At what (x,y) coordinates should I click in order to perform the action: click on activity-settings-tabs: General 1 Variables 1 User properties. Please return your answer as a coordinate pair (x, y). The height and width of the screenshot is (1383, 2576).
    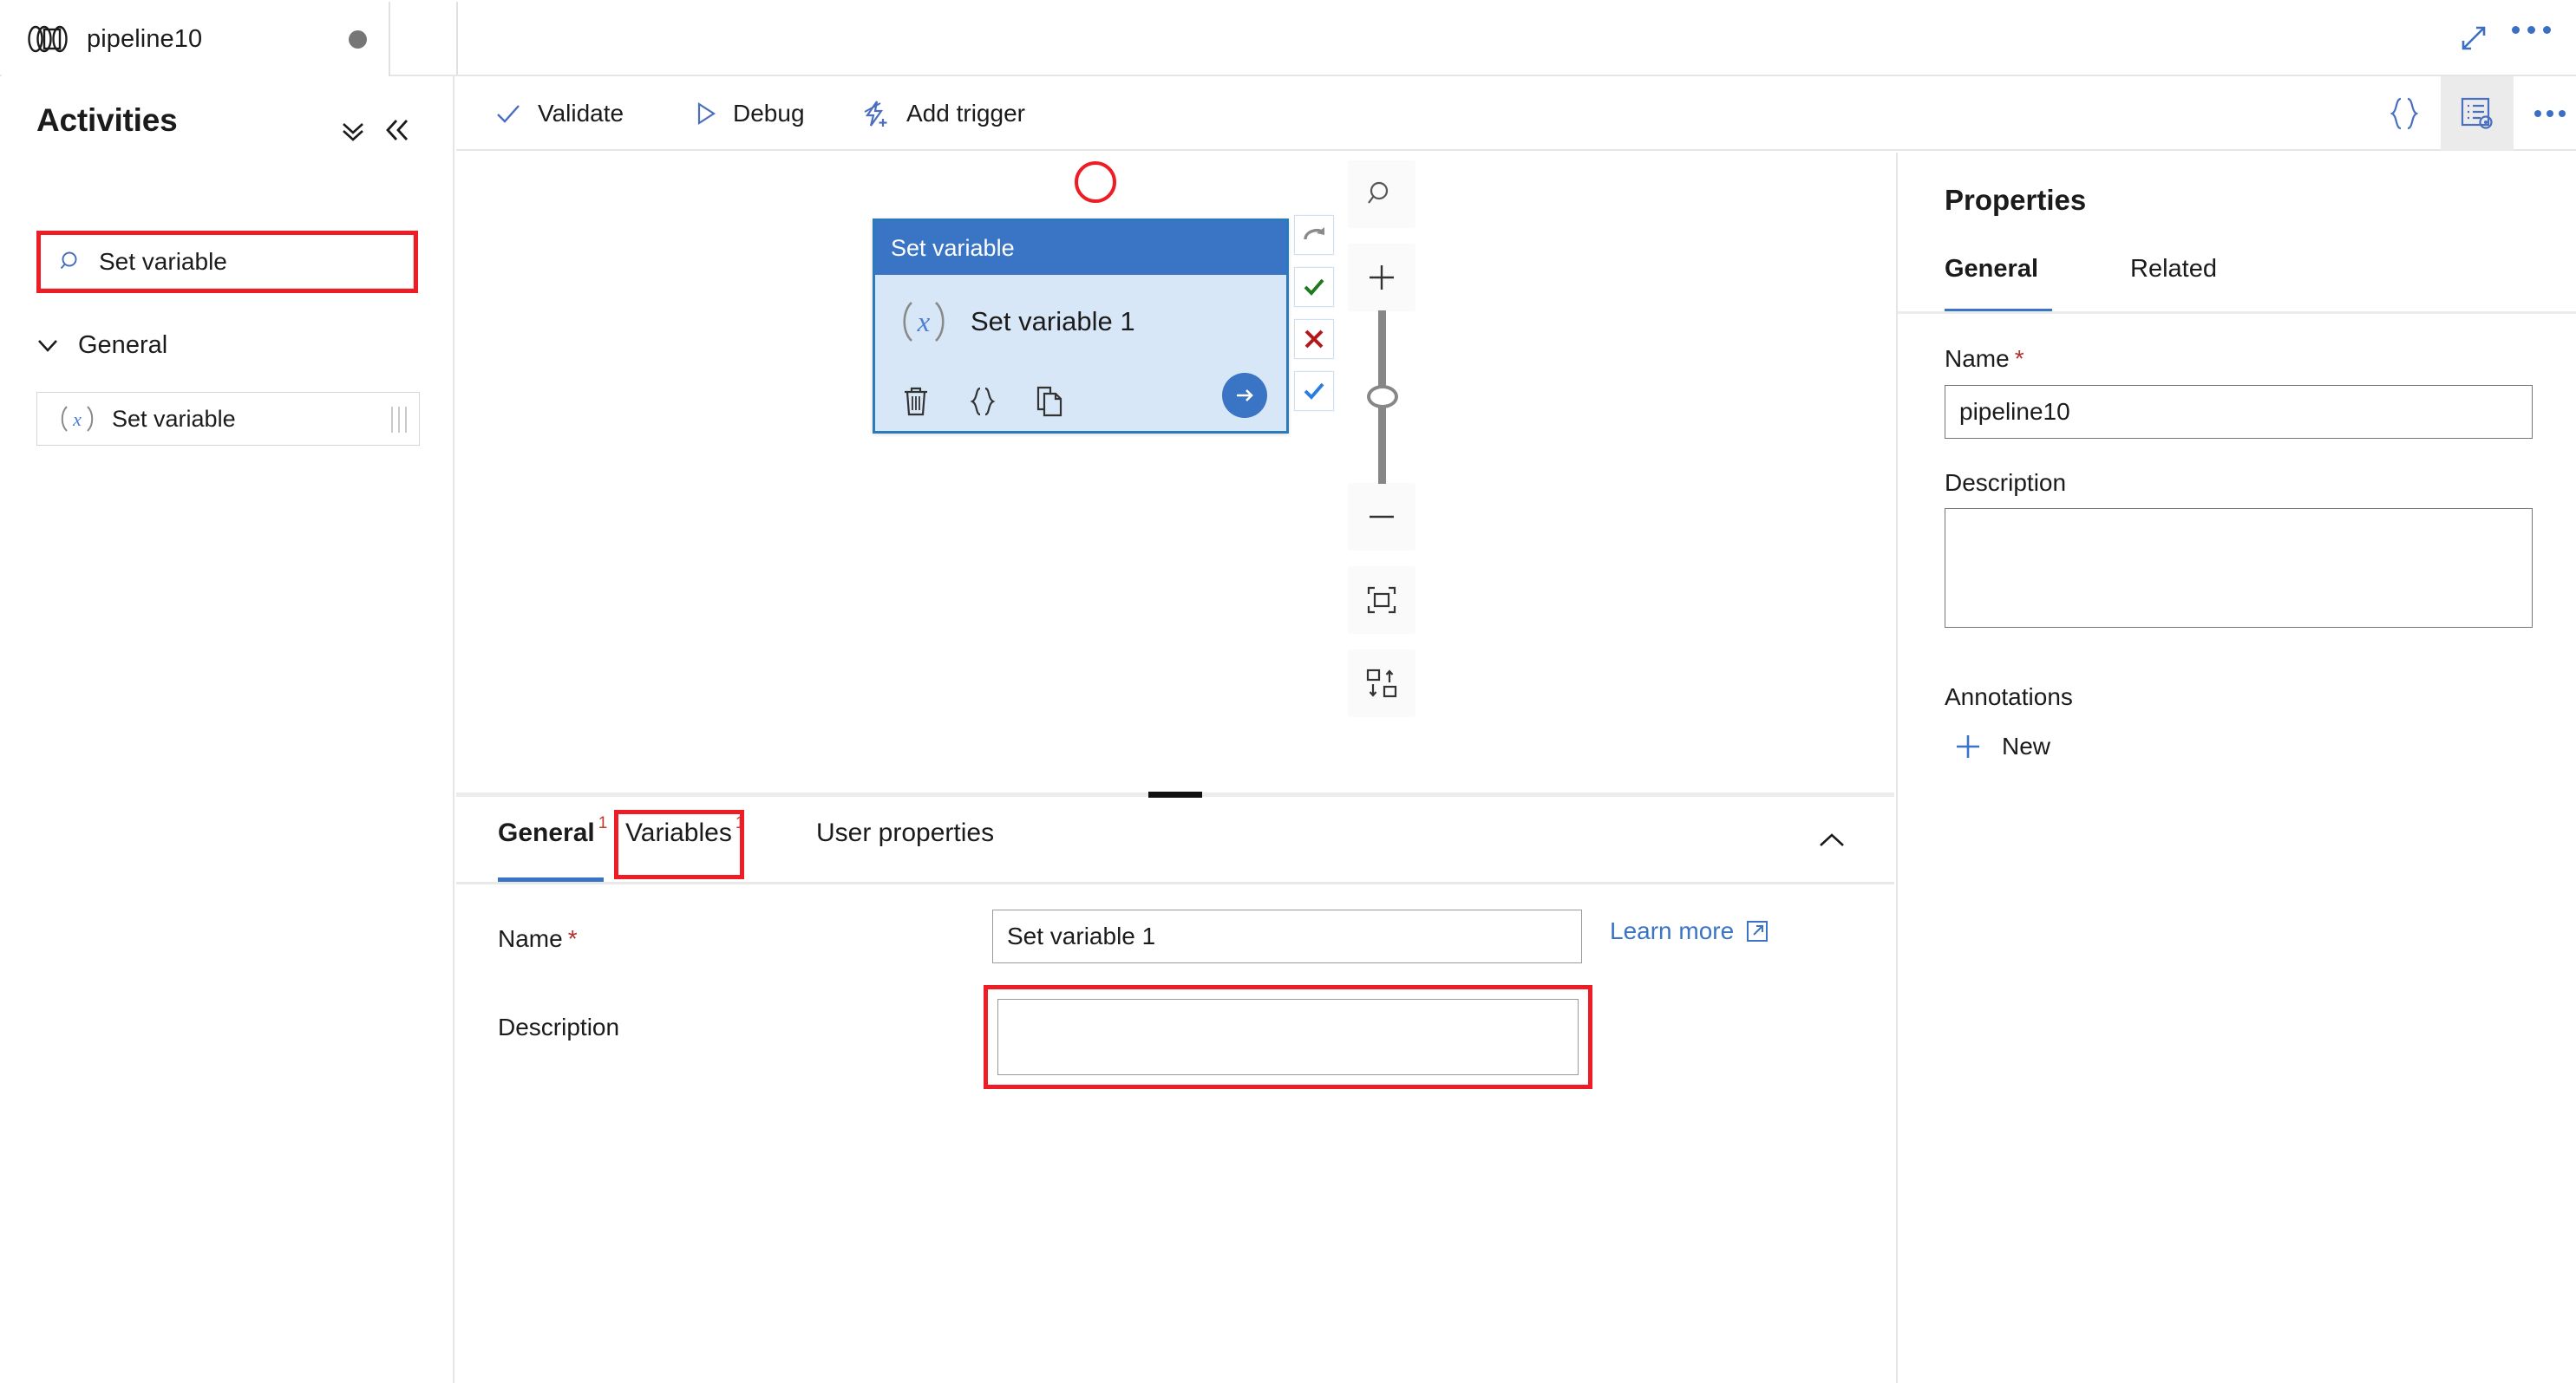
    Looking at the image, I should click on (1175, 842).